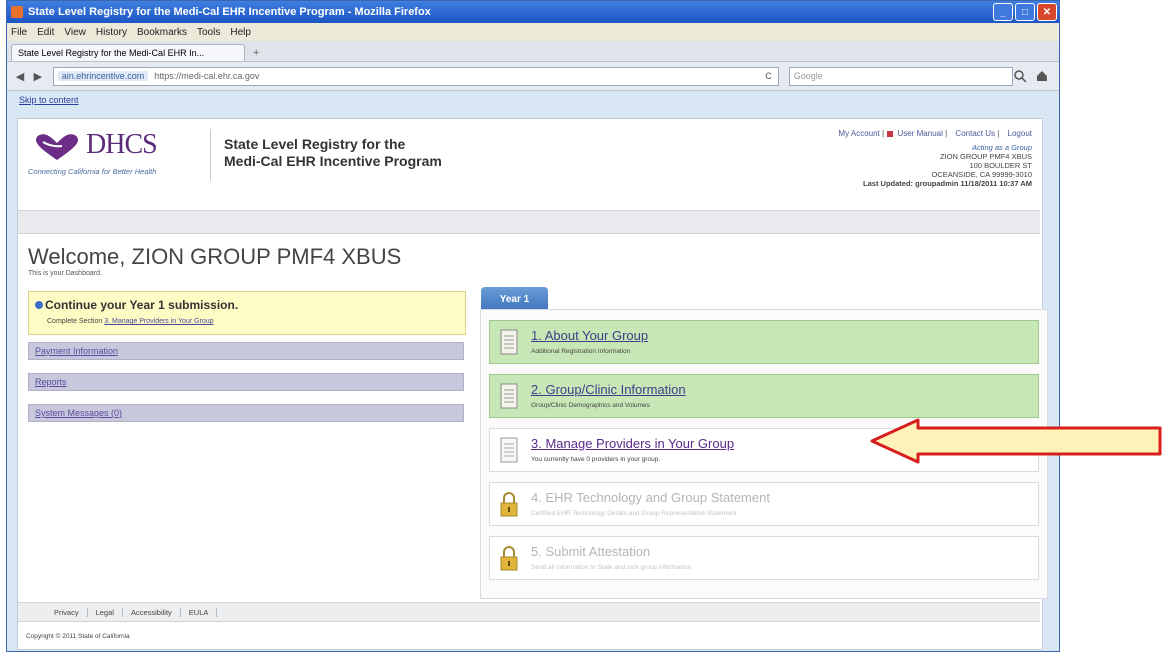 The image size is (1167, 654). What do you see at coordinates (1042, 76) in the screenshot?
I see `home-icon` at bounding box center [1042, 76].